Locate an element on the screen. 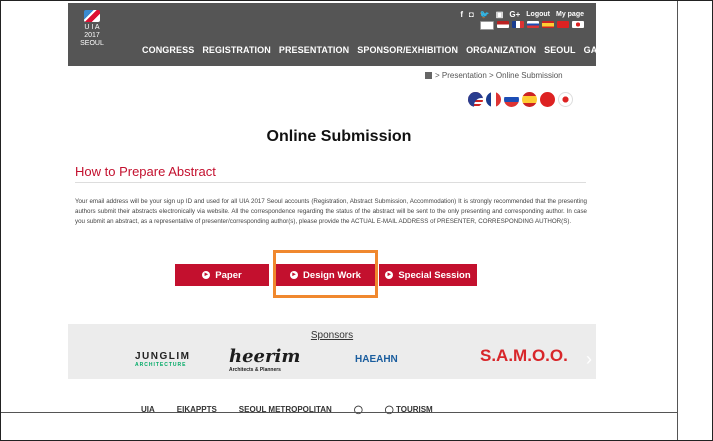 The width and height of the screenshot is (713, 441). logo-mark-icon is located at coordinates (92, 16).